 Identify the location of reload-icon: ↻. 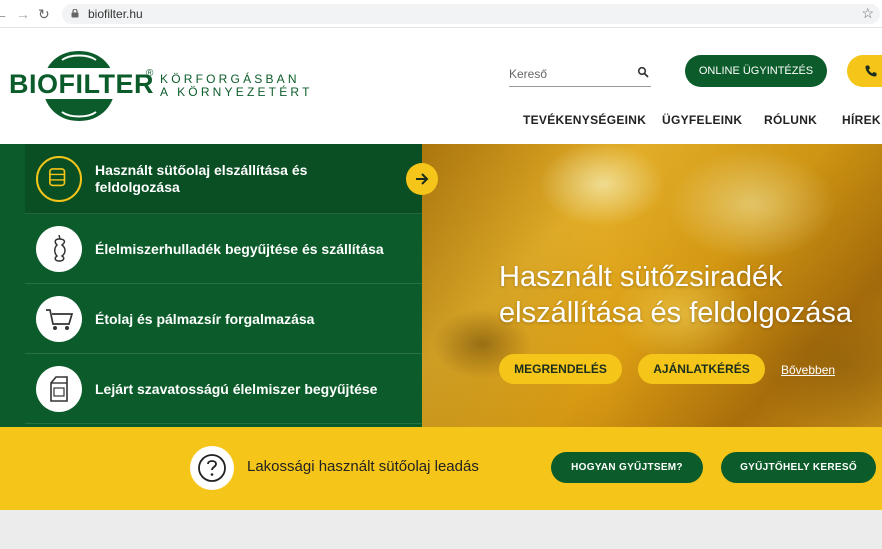
(44, 14).